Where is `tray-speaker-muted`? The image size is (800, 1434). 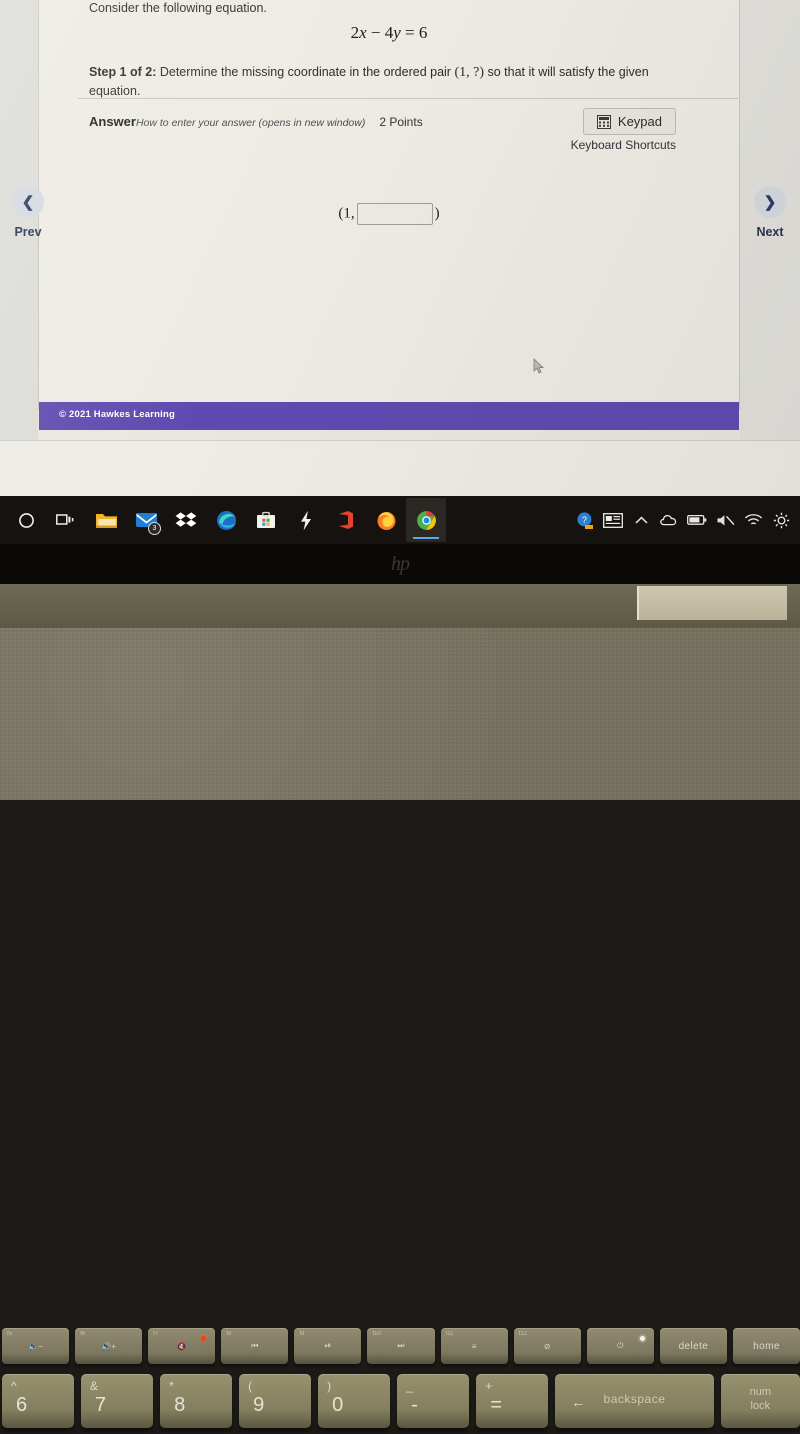
tray-speaker-muted is located at coordinates (725, 520).